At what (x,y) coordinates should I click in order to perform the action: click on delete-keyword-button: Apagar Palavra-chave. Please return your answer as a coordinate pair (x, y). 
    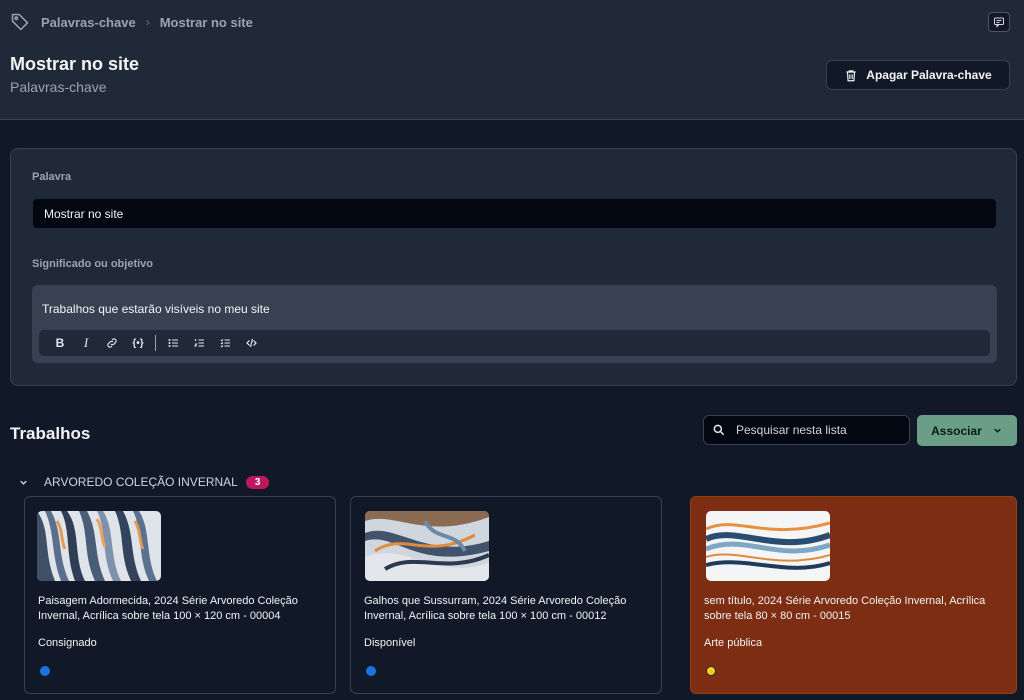
    Looking at the image, I should click on (918, 75).